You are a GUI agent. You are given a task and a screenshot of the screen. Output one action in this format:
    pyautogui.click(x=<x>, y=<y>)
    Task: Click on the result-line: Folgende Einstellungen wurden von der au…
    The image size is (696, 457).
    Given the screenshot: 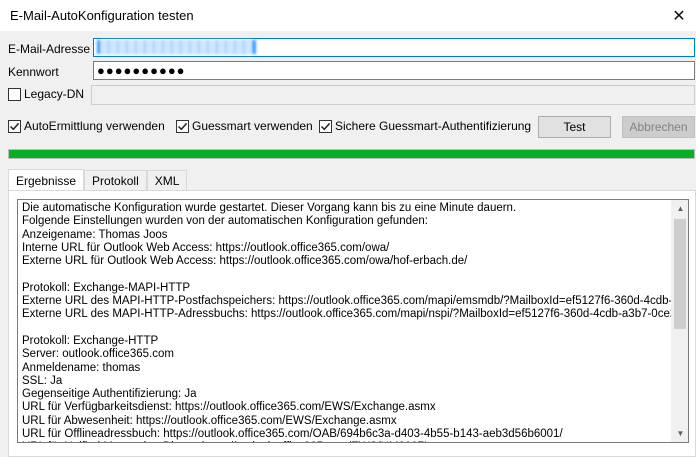 What is the action you would take?
    pyautogui.click(x=225, y=221)
    